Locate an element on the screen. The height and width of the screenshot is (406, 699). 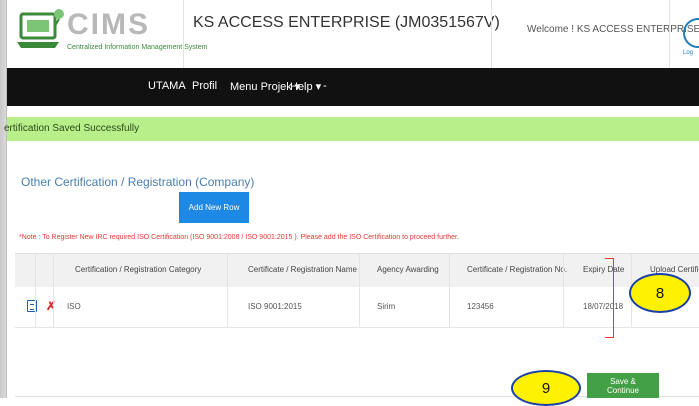
nav-item-profil: Profil is located at coordinates (204, 86).